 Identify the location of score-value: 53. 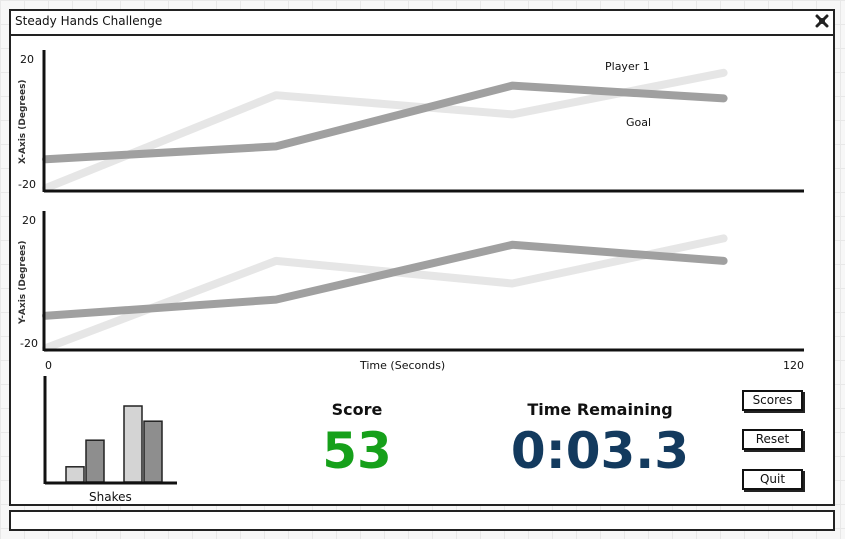
(357, 451).